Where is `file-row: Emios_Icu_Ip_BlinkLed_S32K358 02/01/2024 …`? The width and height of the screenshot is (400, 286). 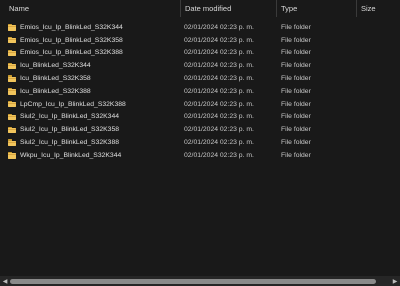
file-row: Emios_Icu_Ip_BlinkLed_S32K358 02/01/2024 … is located at coordinates (200, 40).